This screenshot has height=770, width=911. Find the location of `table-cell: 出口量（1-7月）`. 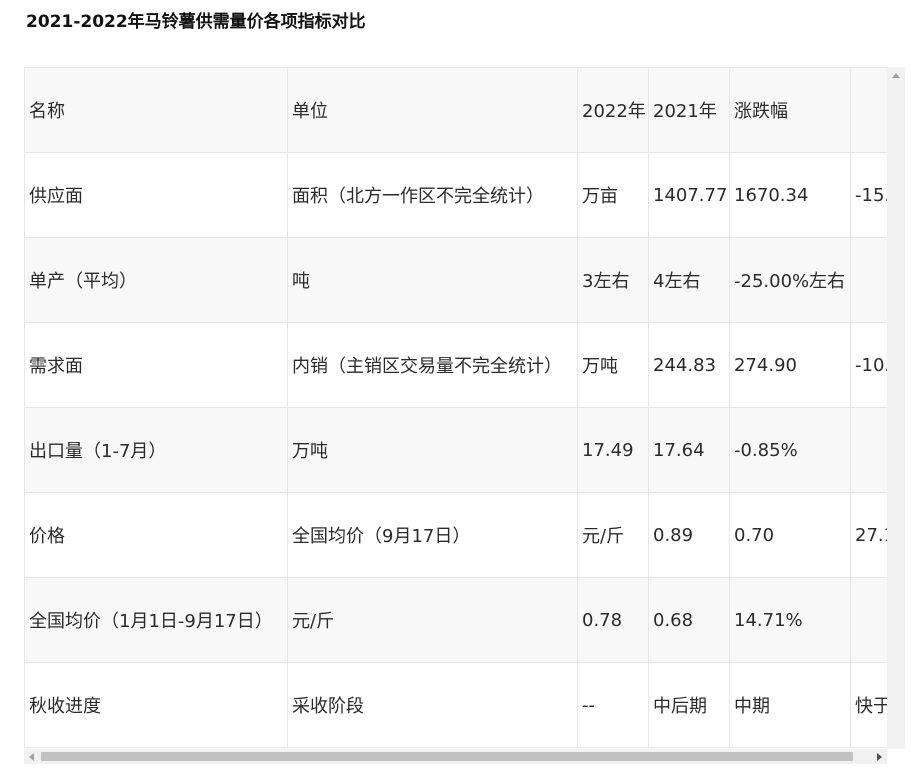

table-cell: 出口量（1-7月） is located at coordinates (156, 450).